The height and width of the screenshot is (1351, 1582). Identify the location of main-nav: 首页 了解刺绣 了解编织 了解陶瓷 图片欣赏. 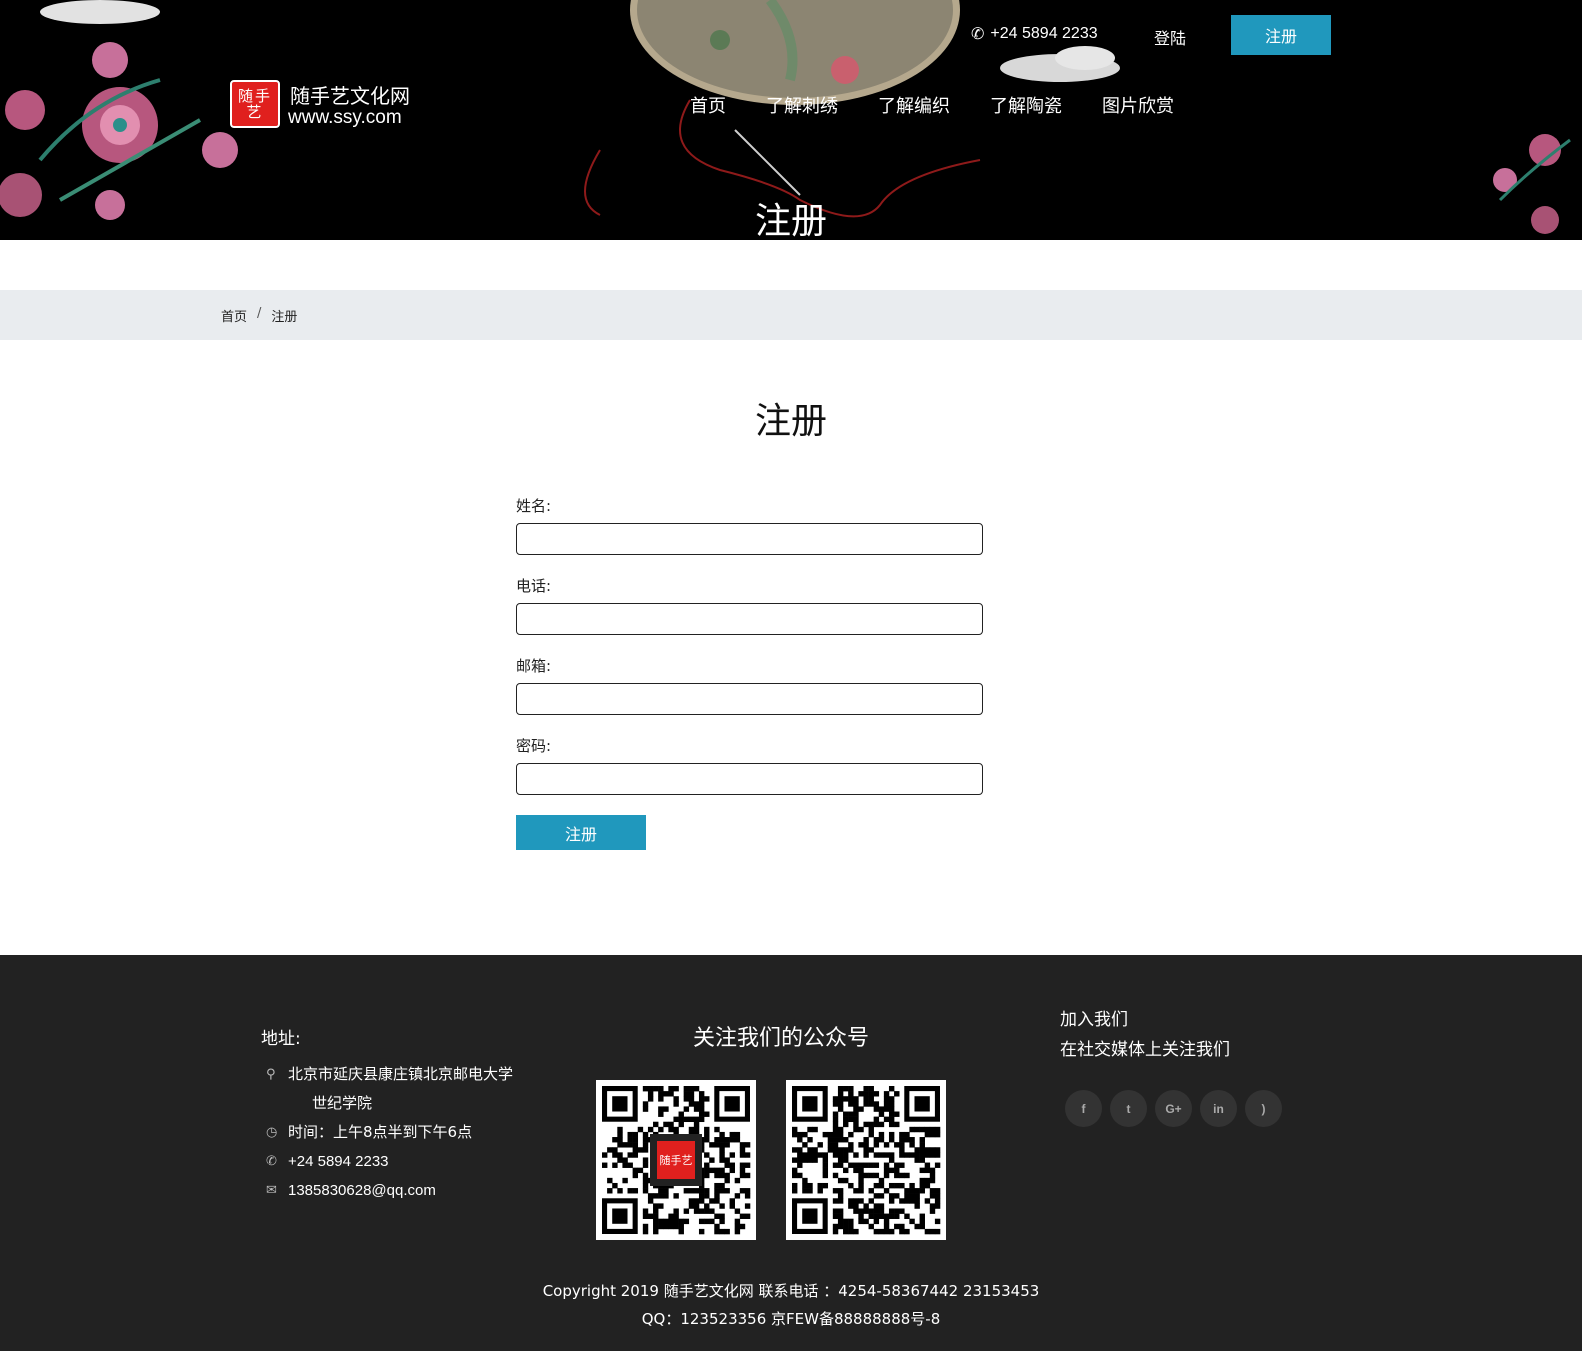
(952, 105).